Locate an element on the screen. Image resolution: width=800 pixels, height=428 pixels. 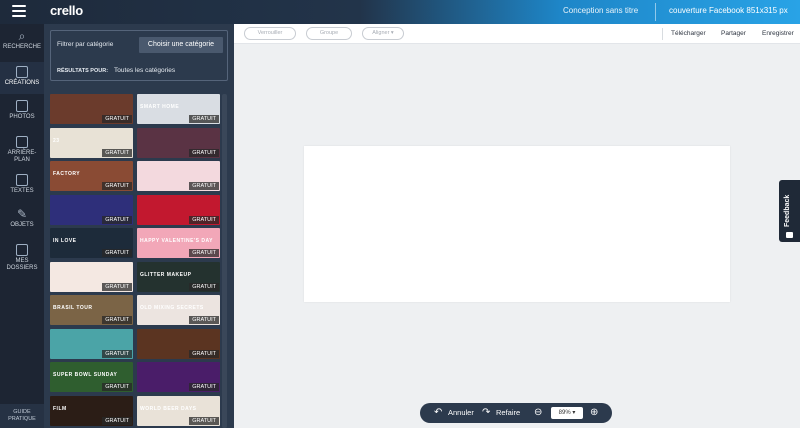
zoom-select: 89% ▾ is located at coordinates (567, 413).